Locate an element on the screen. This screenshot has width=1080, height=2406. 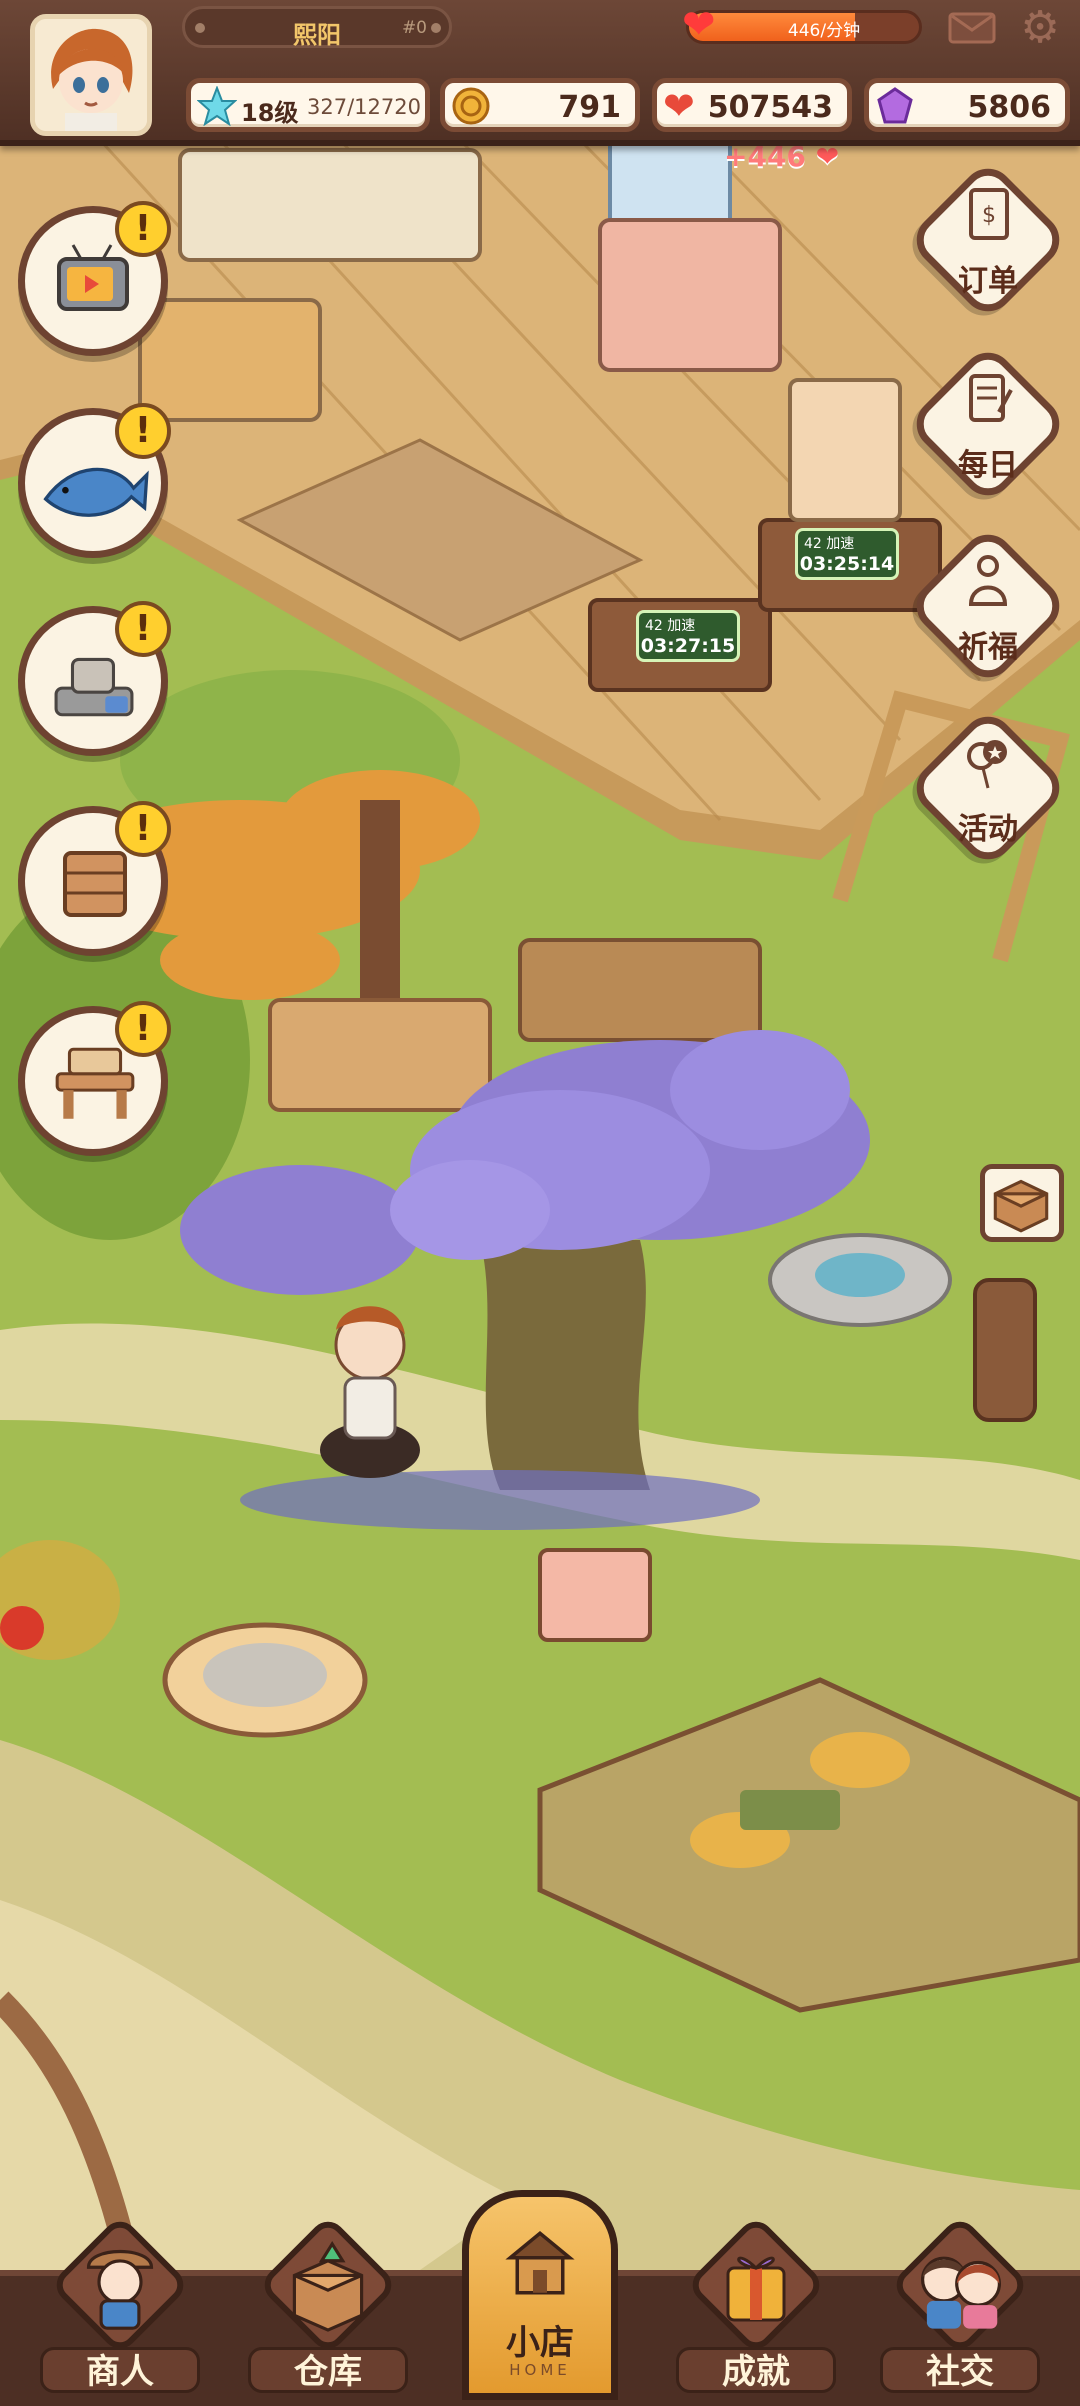
heart-rate-text: 446/分钟 is located at coordinates (824, 31).